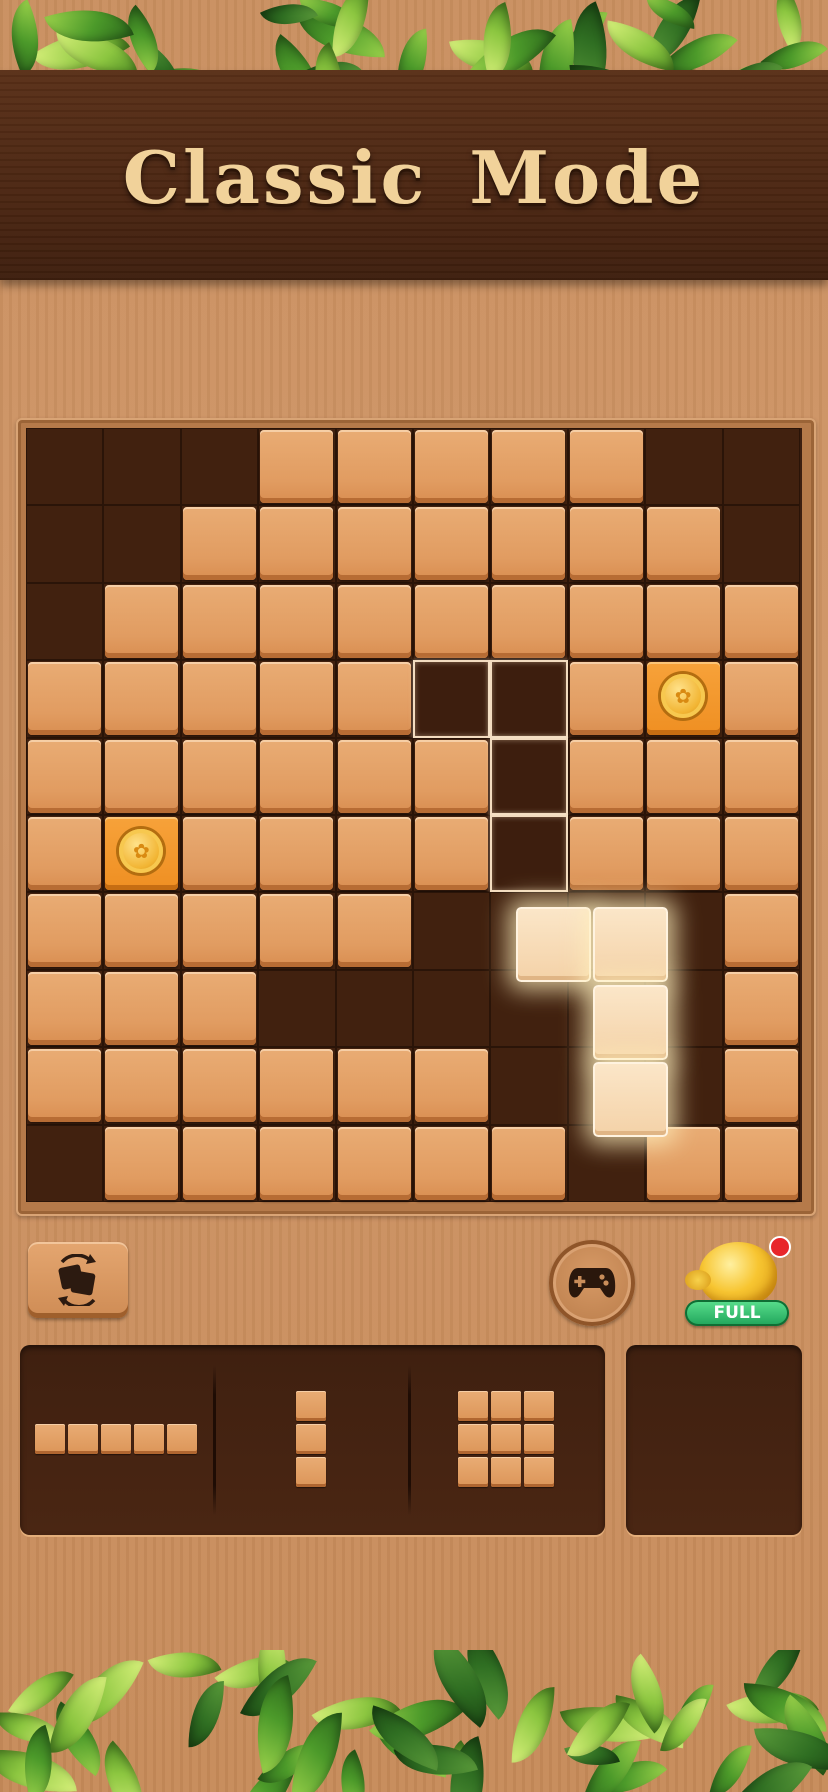 The image size is (828, 1792). I want to click on piece-3x1-vertical, so click(312, 1440).